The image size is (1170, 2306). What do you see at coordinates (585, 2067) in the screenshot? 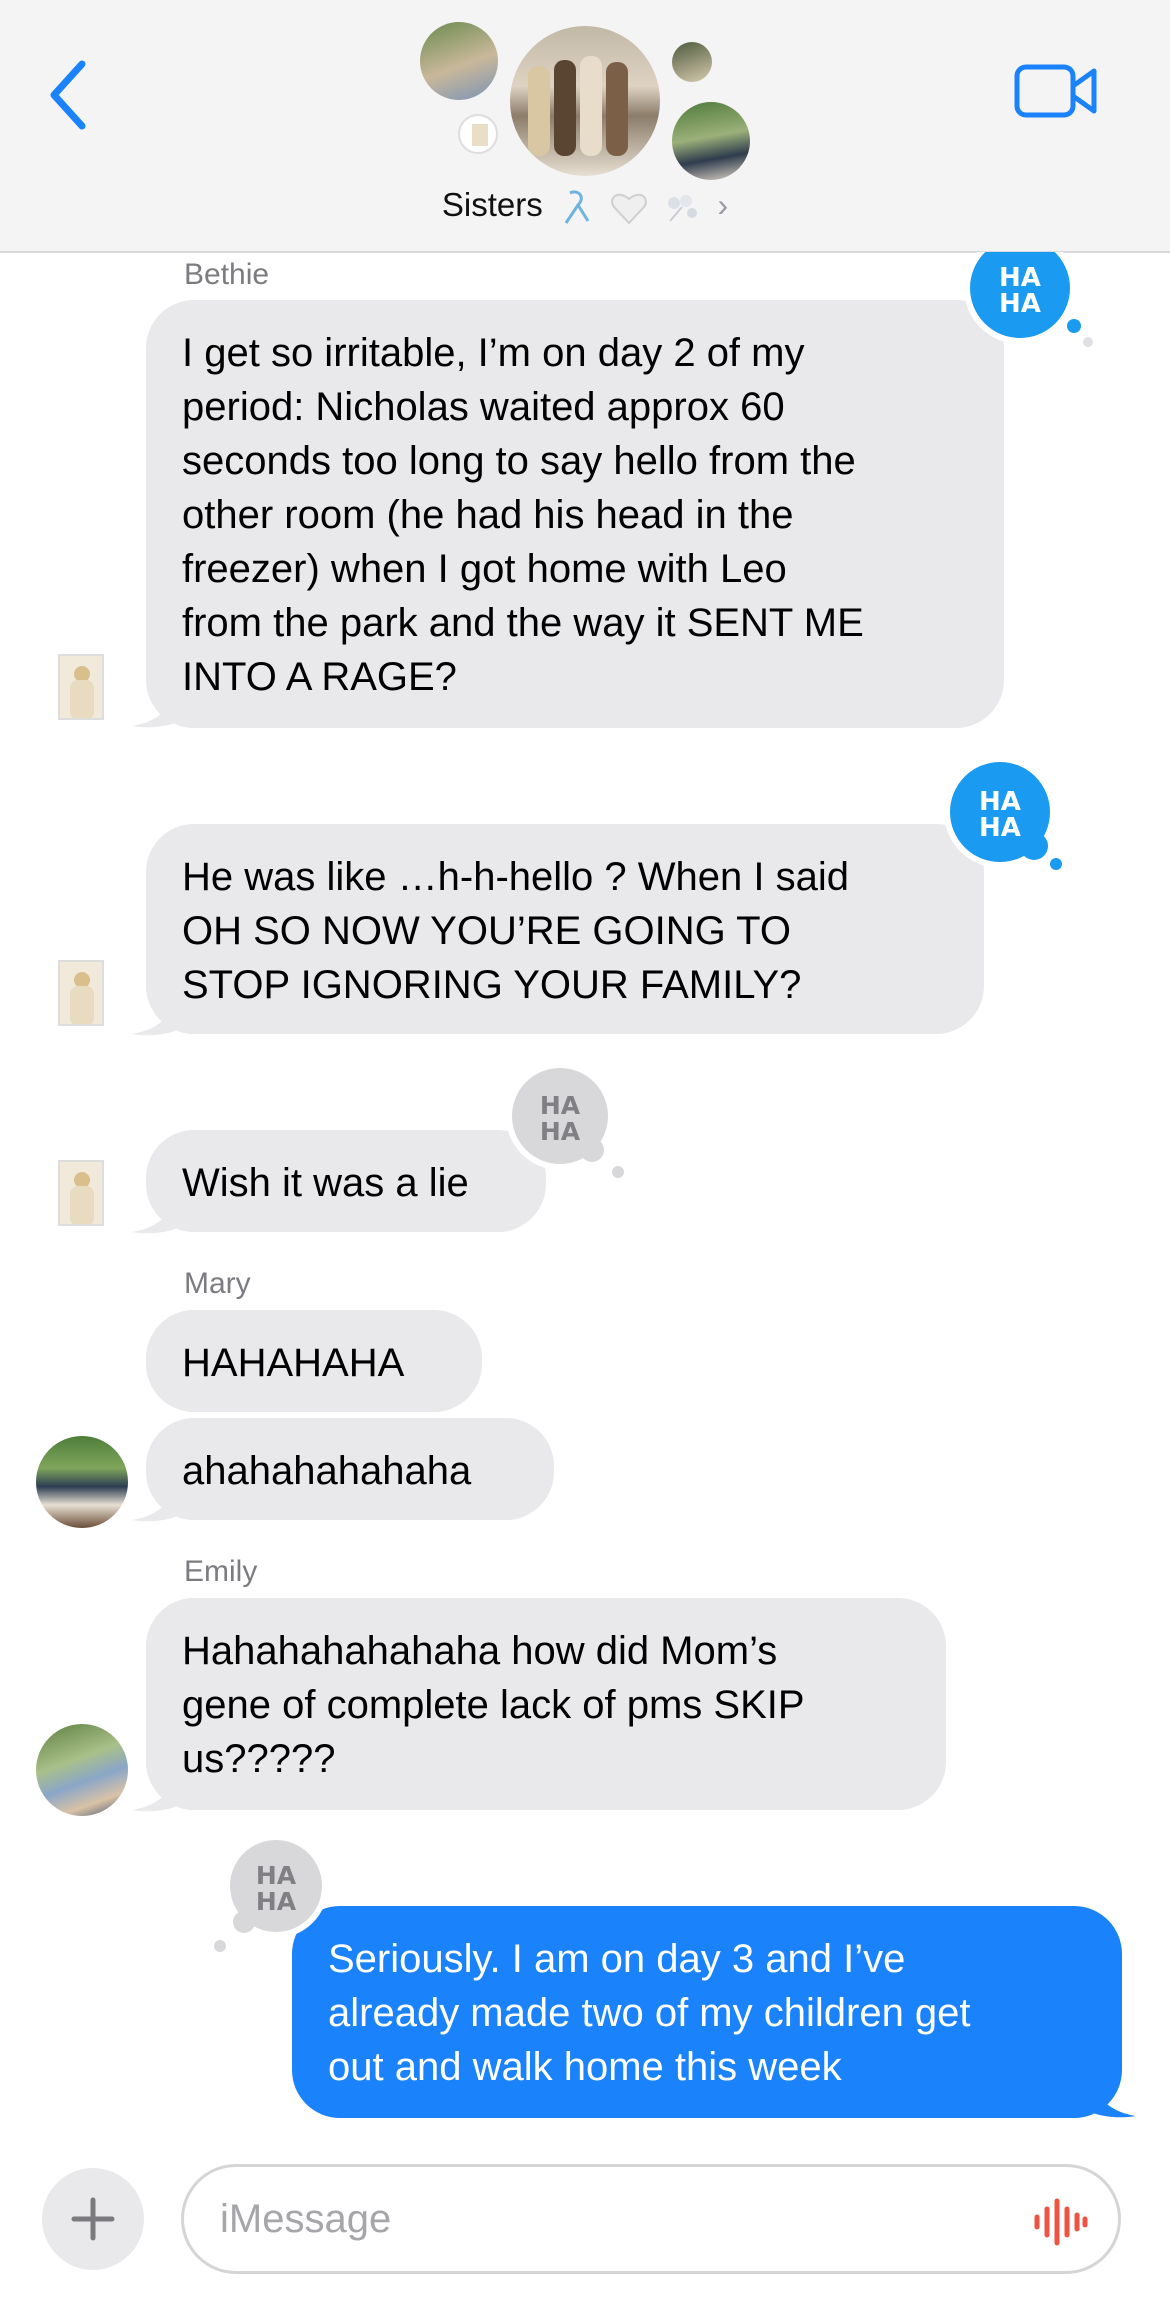
I see `message-line: out and walk home this week` at bounding box center [585, 2067].